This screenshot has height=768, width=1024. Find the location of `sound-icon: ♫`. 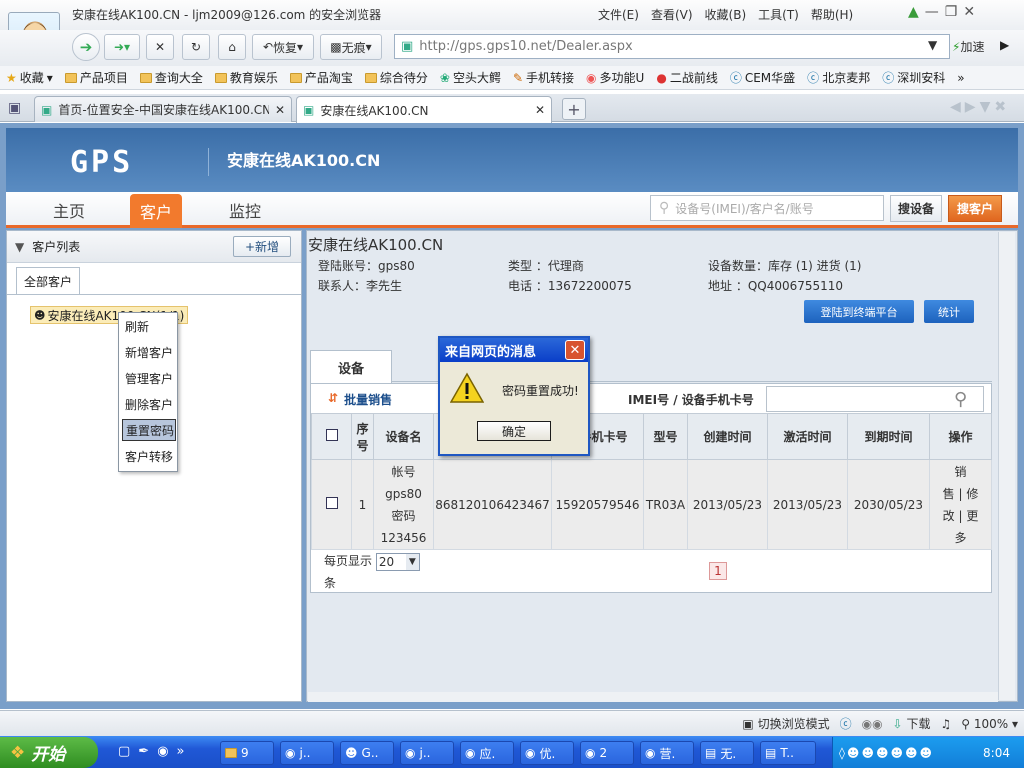

sound-icon: ♫ is located at coordinates (945, 724).